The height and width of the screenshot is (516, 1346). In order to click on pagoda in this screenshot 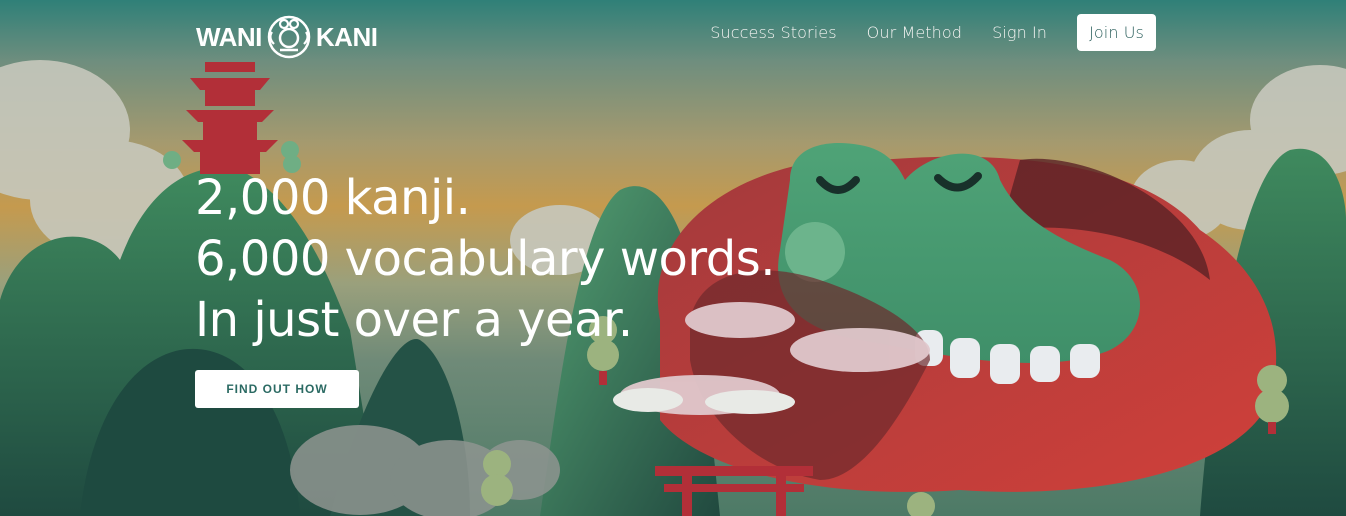, I will do `click(230, 118)`.